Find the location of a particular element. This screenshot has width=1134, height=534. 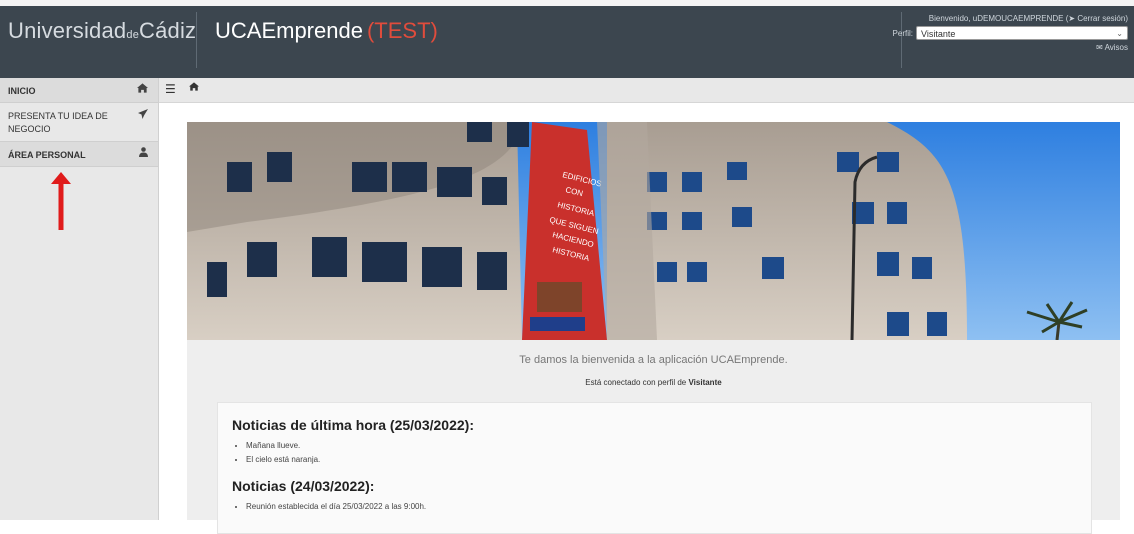

avisos-link: ✉ Avisos is located at coordinates (1010, 47).